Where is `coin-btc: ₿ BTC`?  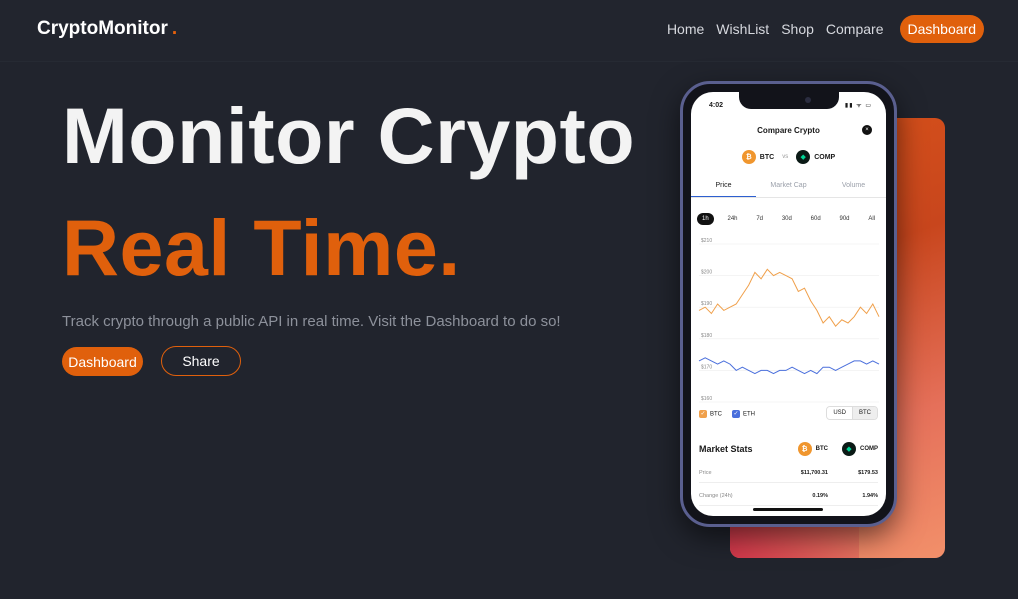 coin-btc: ₿ BTC is located at coordinates (758, 157).